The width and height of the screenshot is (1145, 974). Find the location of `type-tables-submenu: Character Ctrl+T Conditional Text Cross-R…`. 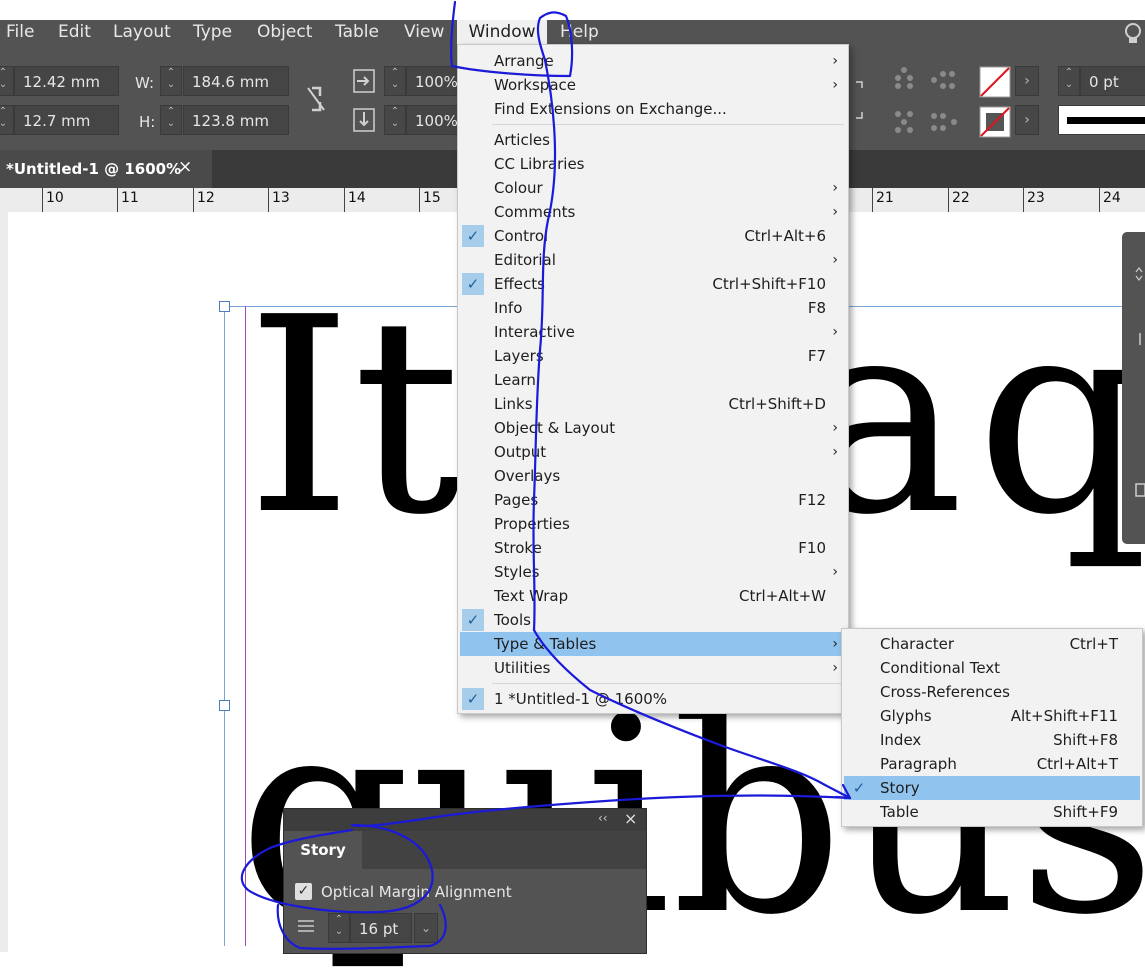

type-tables-submenu: Character Ctrl+T Conditional Text Cross-R… is located at coordinates (992, 727).